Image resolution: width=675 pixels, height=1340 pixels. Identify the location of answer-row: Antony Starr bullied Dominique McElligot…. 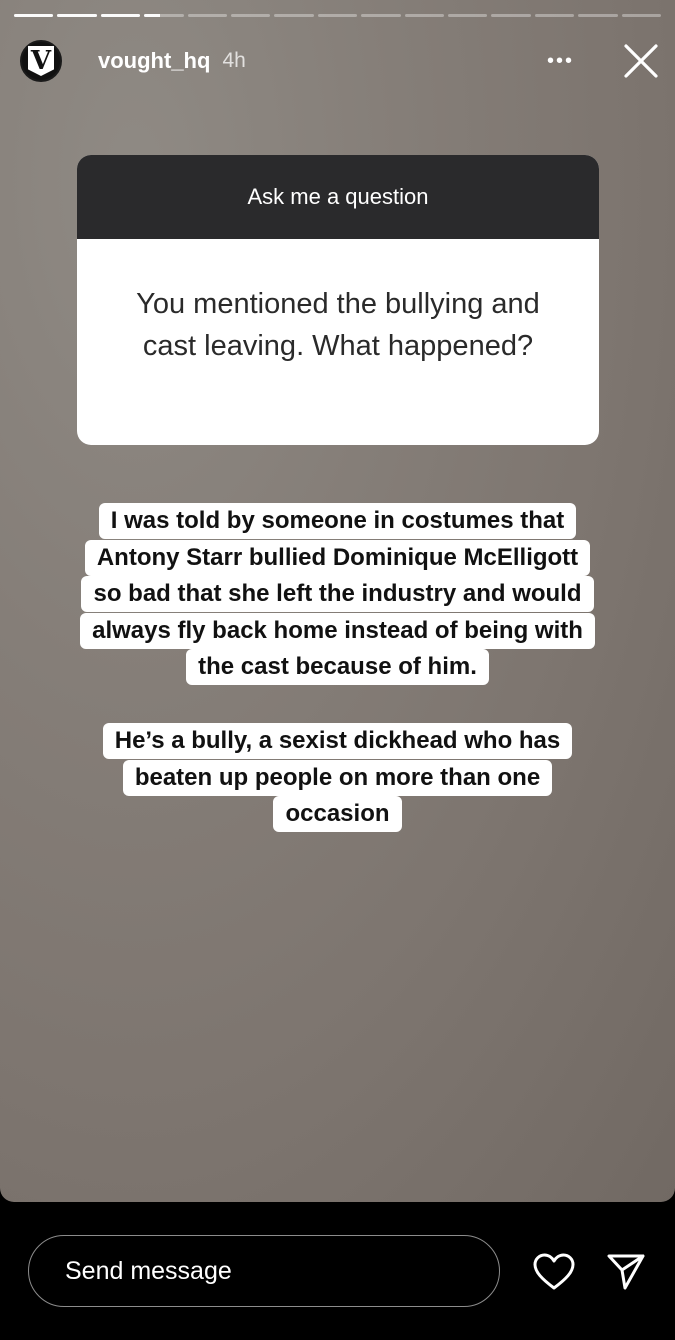
(337, 558).